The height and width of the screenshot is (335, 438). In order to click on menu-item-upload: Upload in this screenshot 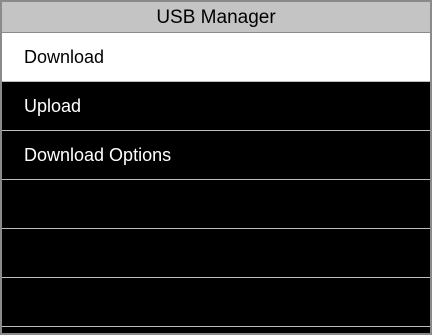, I will do `click(216, 106)`.